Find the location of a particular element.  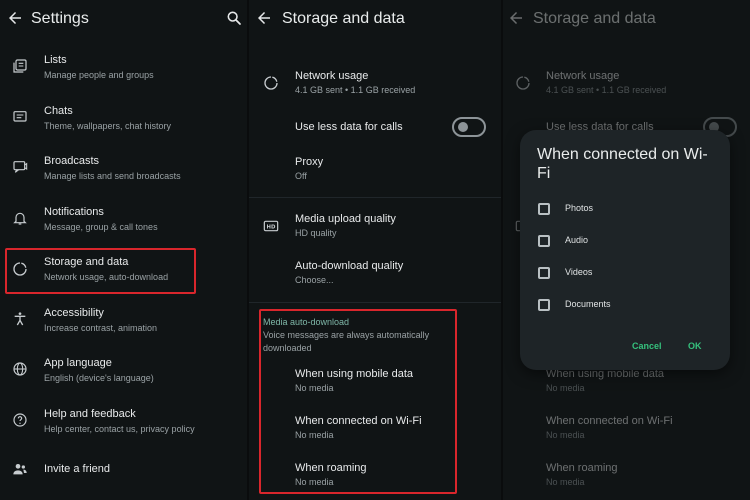

option-label: Videos is located at coordinates (579, 272).